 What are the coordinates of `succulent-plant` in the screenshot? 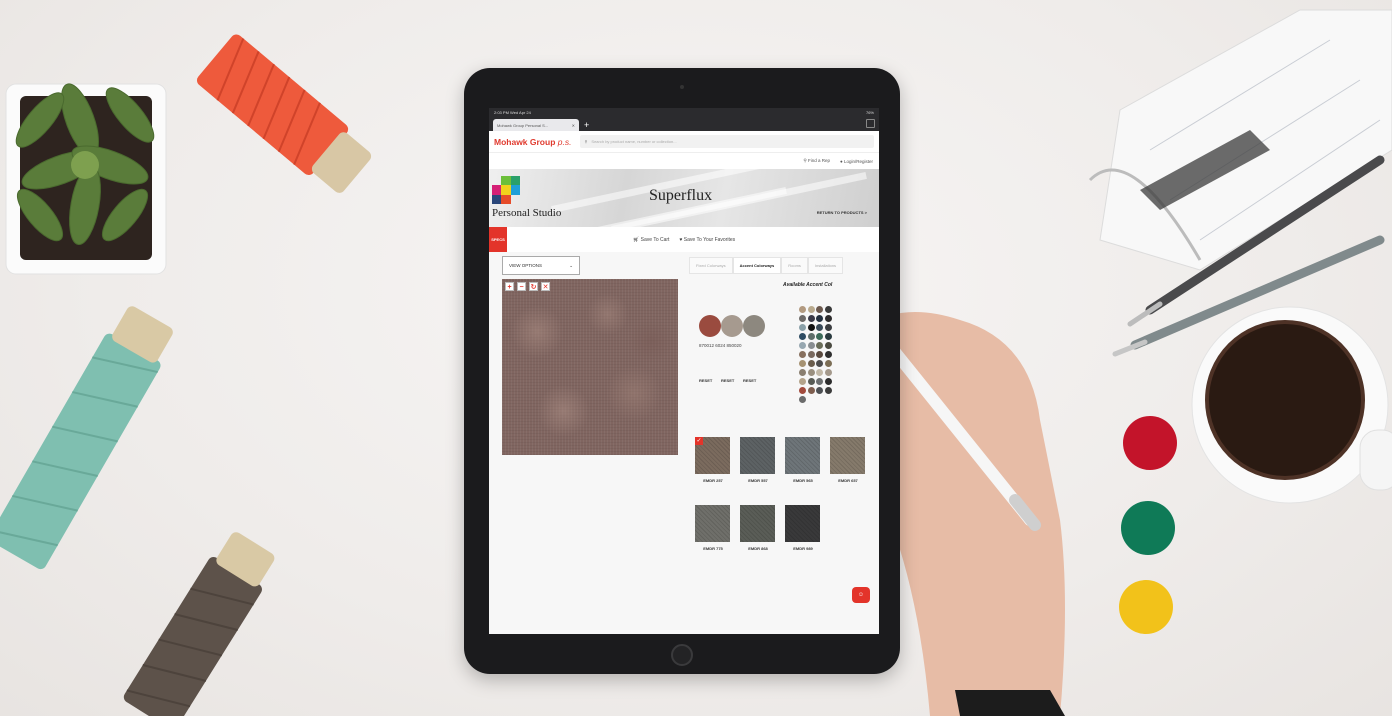 It's located at (86, 179).